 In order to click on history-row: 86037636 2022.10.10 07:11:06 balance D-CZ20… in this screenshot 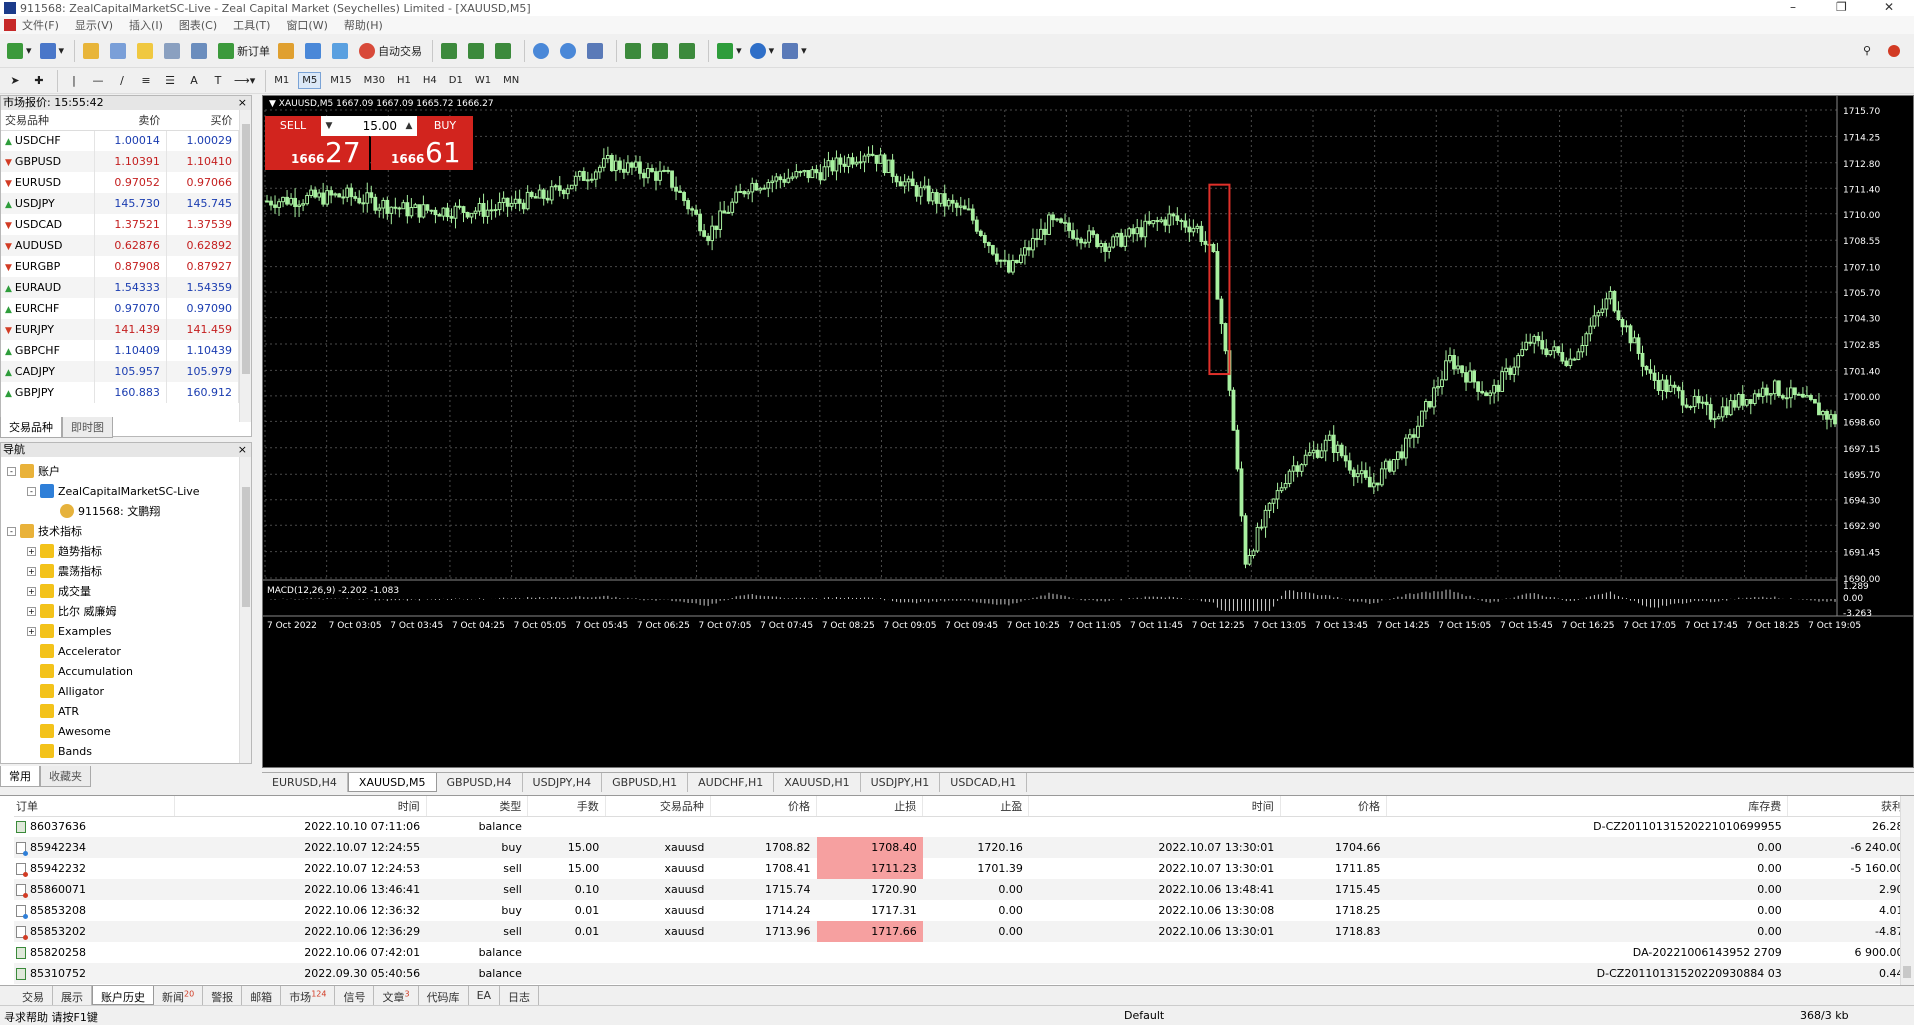, I will do `click(962, 826)`.